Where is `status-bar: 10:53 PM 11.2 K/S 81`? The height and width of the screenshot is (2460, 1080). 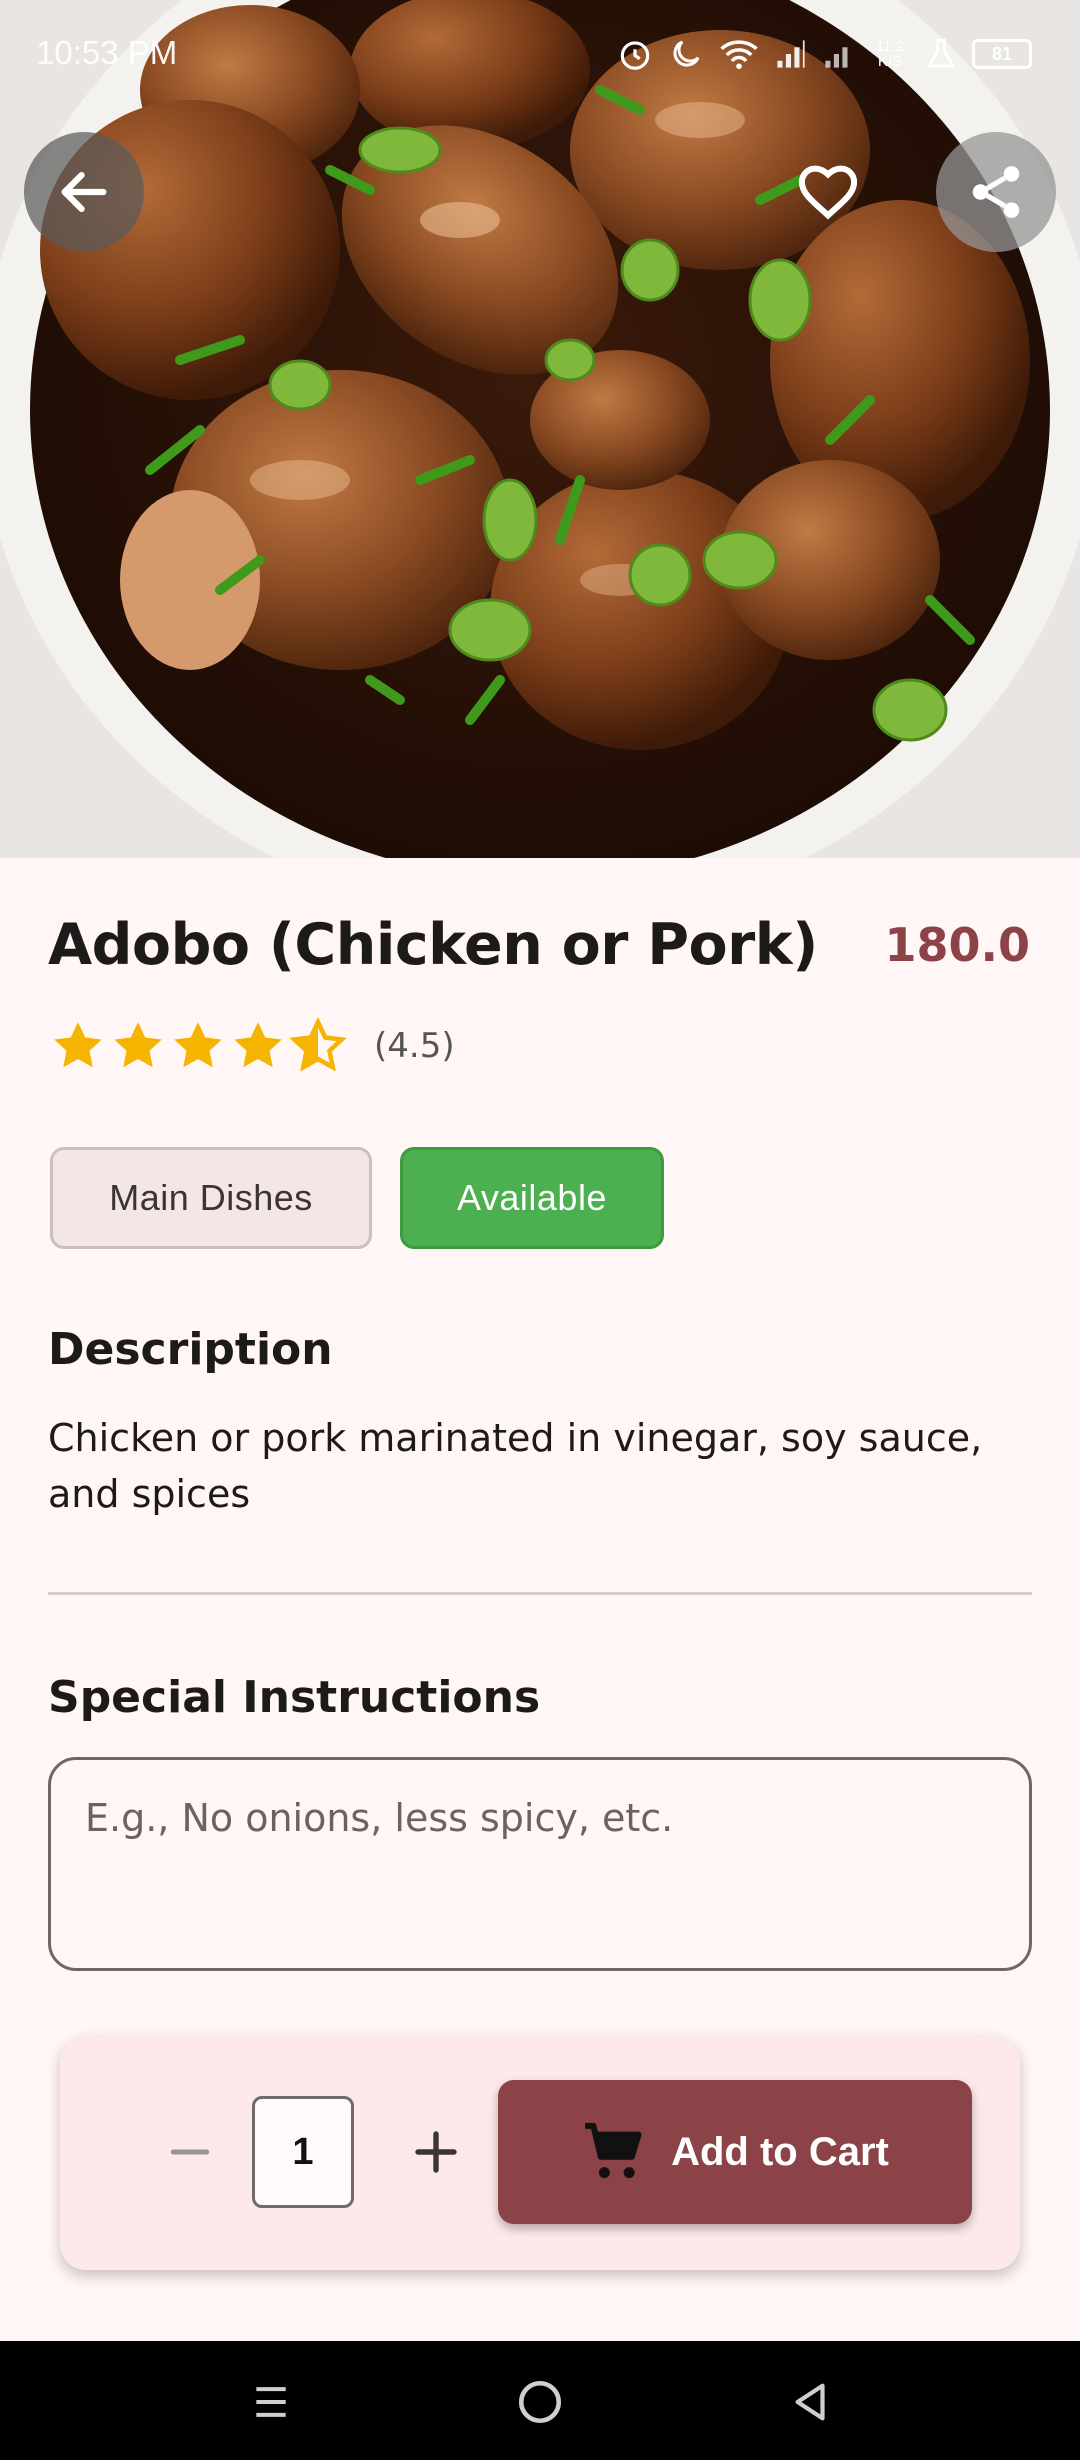 status-bar: 10:53 PM 11.2 K/S 81 is located at coordinates (540, 55).